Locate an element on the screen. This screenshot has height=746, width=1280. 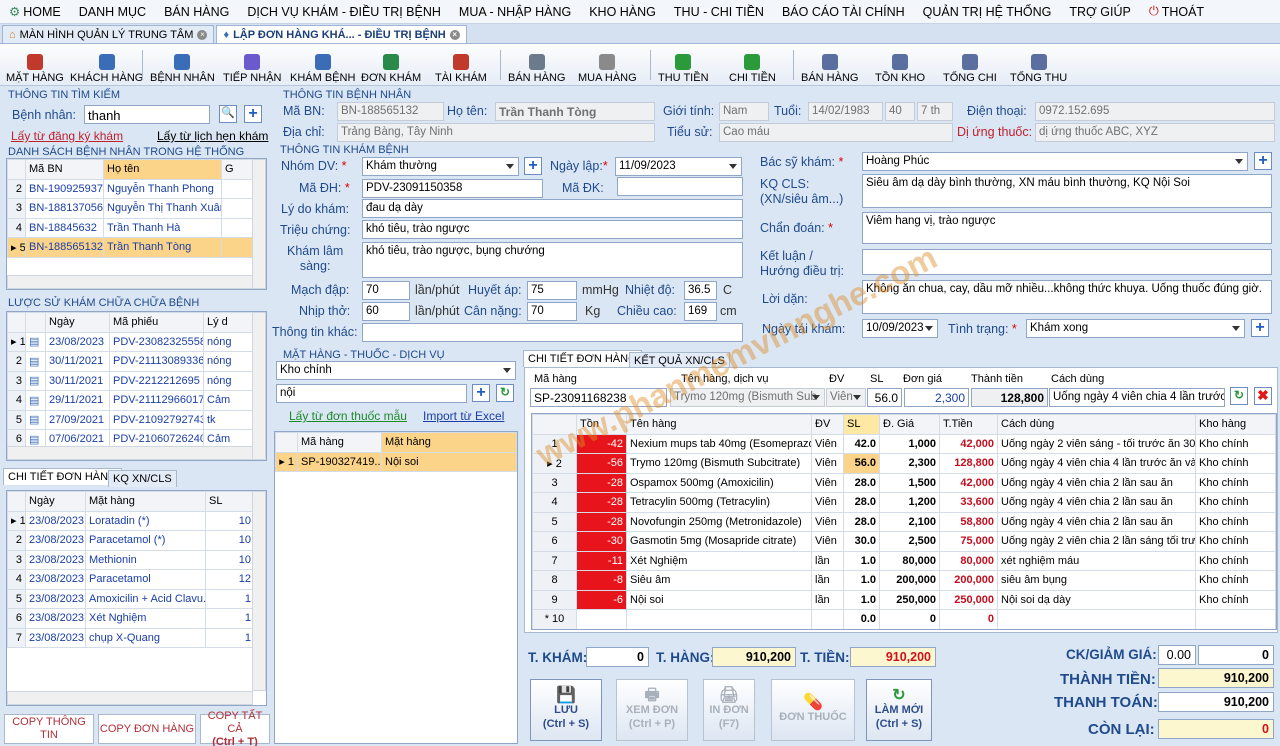
entry-price-field: 2,300 is located at coordinates (936, 397).